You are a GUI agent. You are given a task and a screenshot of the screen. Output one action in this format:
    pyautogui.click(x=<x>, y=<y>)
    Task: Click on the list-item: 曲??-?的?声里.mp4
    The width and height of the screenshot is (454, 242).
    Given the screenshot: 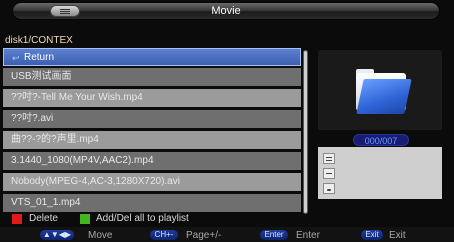 What is the action you would take?
    pyautogui.click(x=152, y=140)
    